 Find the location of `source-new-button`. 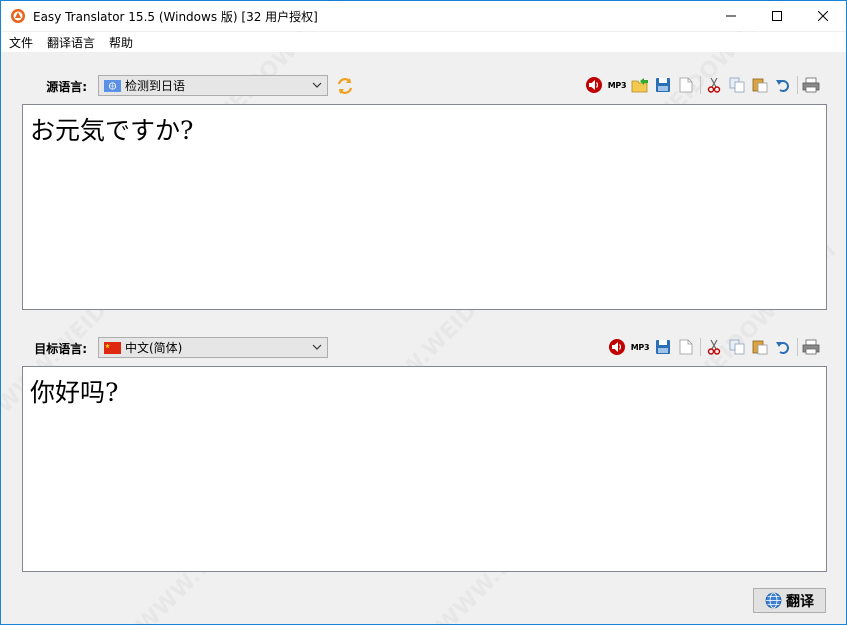

source-new-button is located at coordinates (686, 85).